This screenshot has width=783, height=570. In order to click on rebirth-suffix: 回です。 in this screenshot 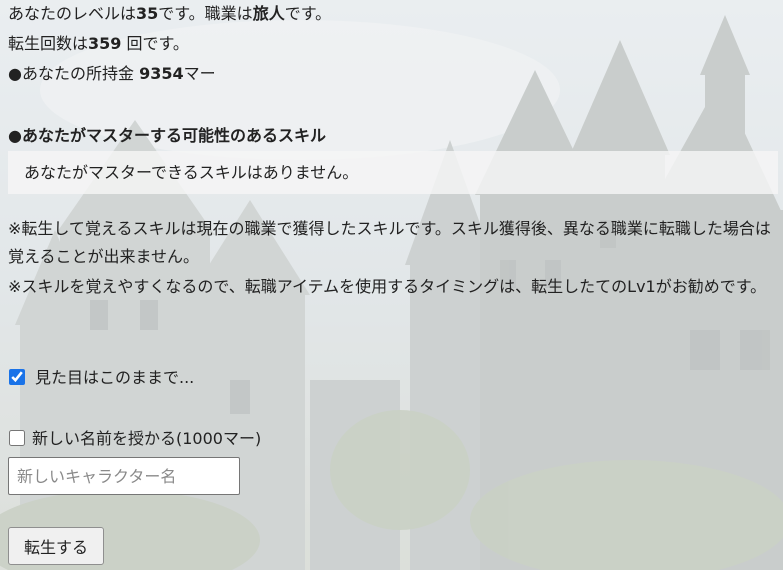, I will do `click(155, 43)`.